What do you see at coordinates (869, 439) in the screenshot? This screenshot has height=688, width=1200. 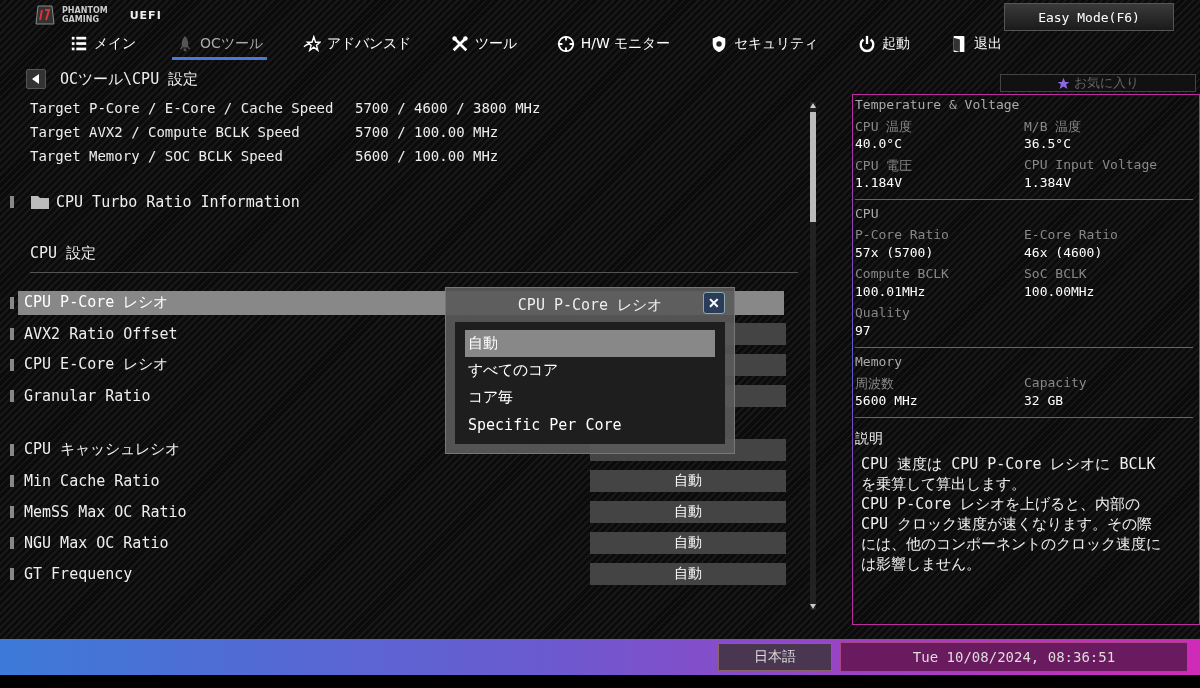 I see `description-title: 説明` at bounding box center [869, 439].